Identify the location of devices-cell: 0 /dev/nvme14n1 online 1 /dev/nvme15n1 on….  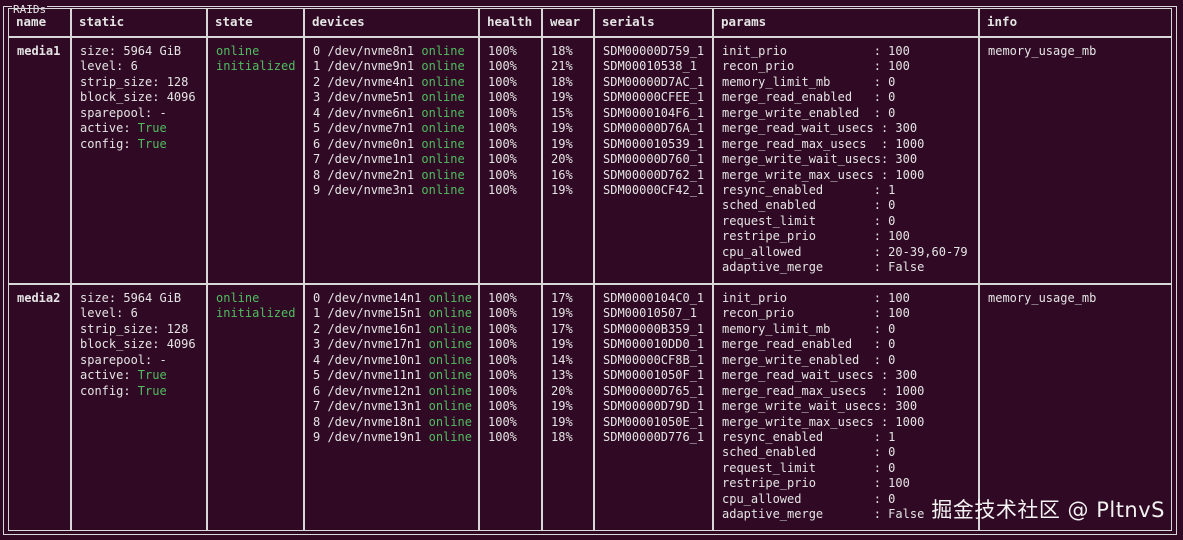
(391, 407).